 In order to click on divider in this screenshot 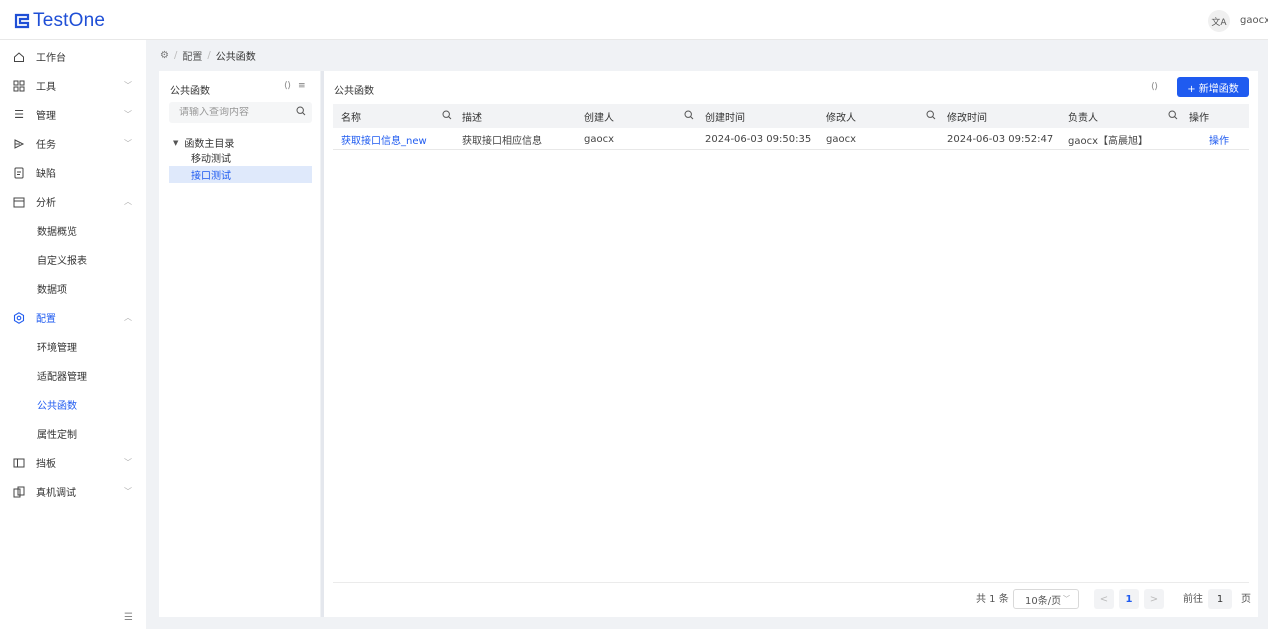, I will do `click(791, 582)`.